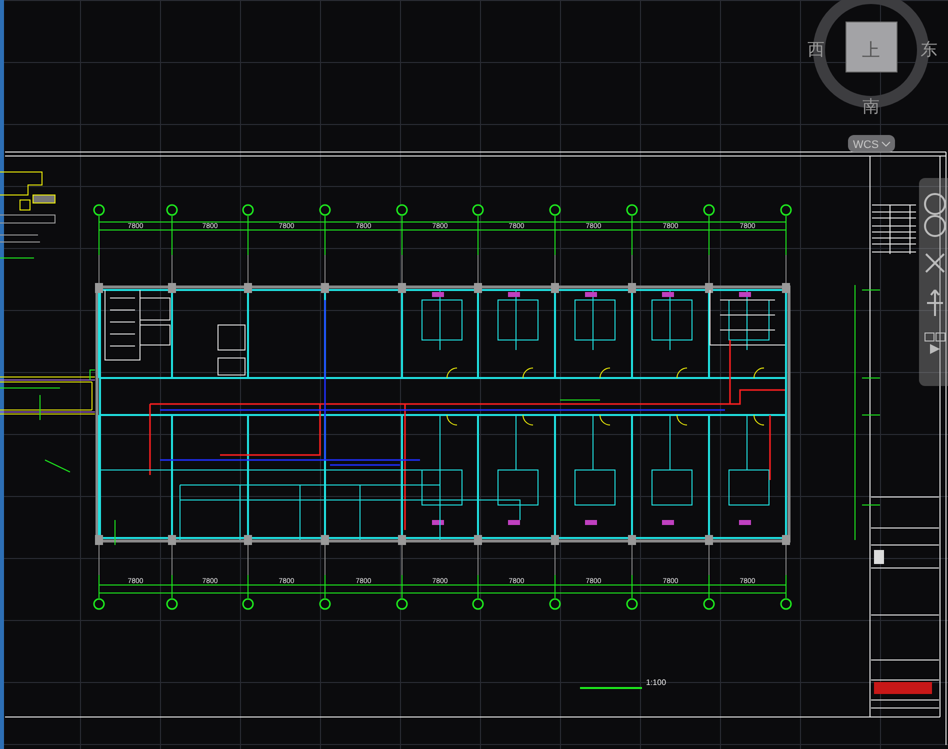 The height and width of the screenshot is (749, 948). Describe the element at coordinates (816, 49) in the screenshot. I see `compass-west-label: 西` at that location.